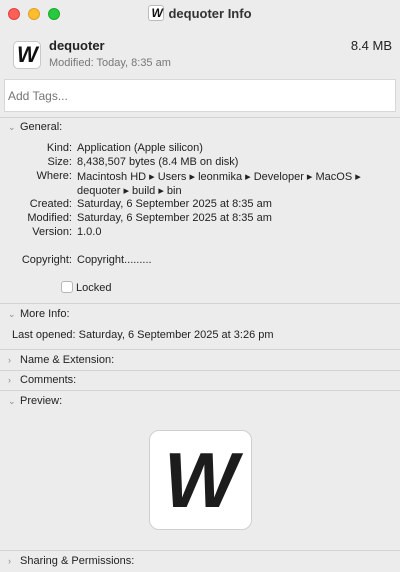  What do you see at coordinates (93, 288) in the screenshot?
I see `locked-label: Locked` at bounding box center [93, 288].